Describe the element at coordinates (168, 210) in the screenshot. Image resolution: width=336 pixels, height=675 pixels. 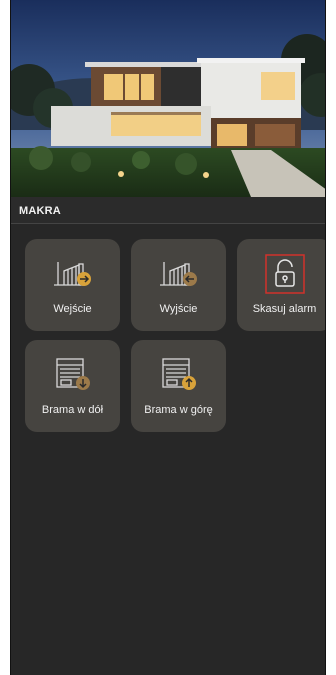
I see `section-header: MAKRA` at that location.